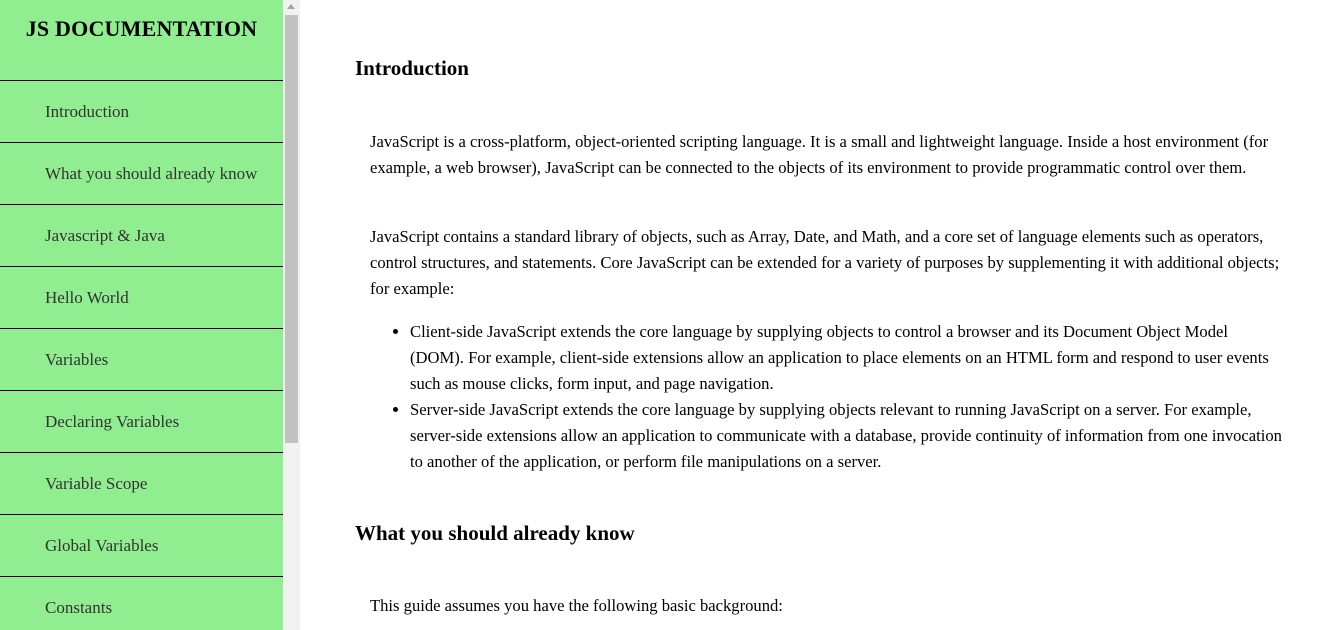  I want to click on nav-item: Constants, so click(141, 603).